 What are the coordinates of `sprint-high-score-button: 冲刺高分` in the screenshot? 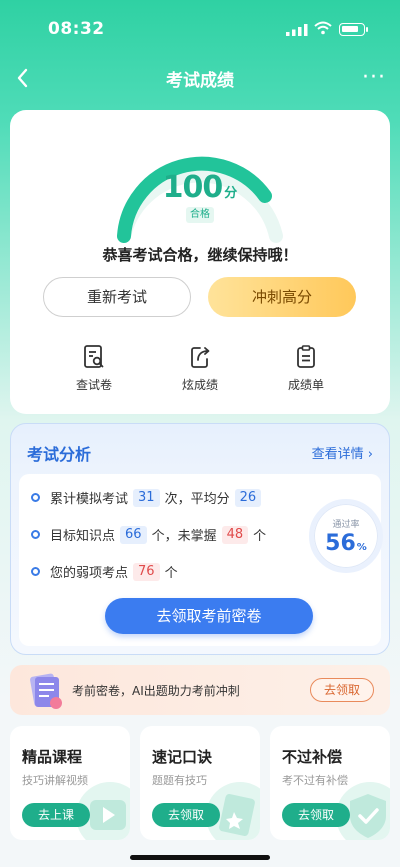 It's located at (282, 297).